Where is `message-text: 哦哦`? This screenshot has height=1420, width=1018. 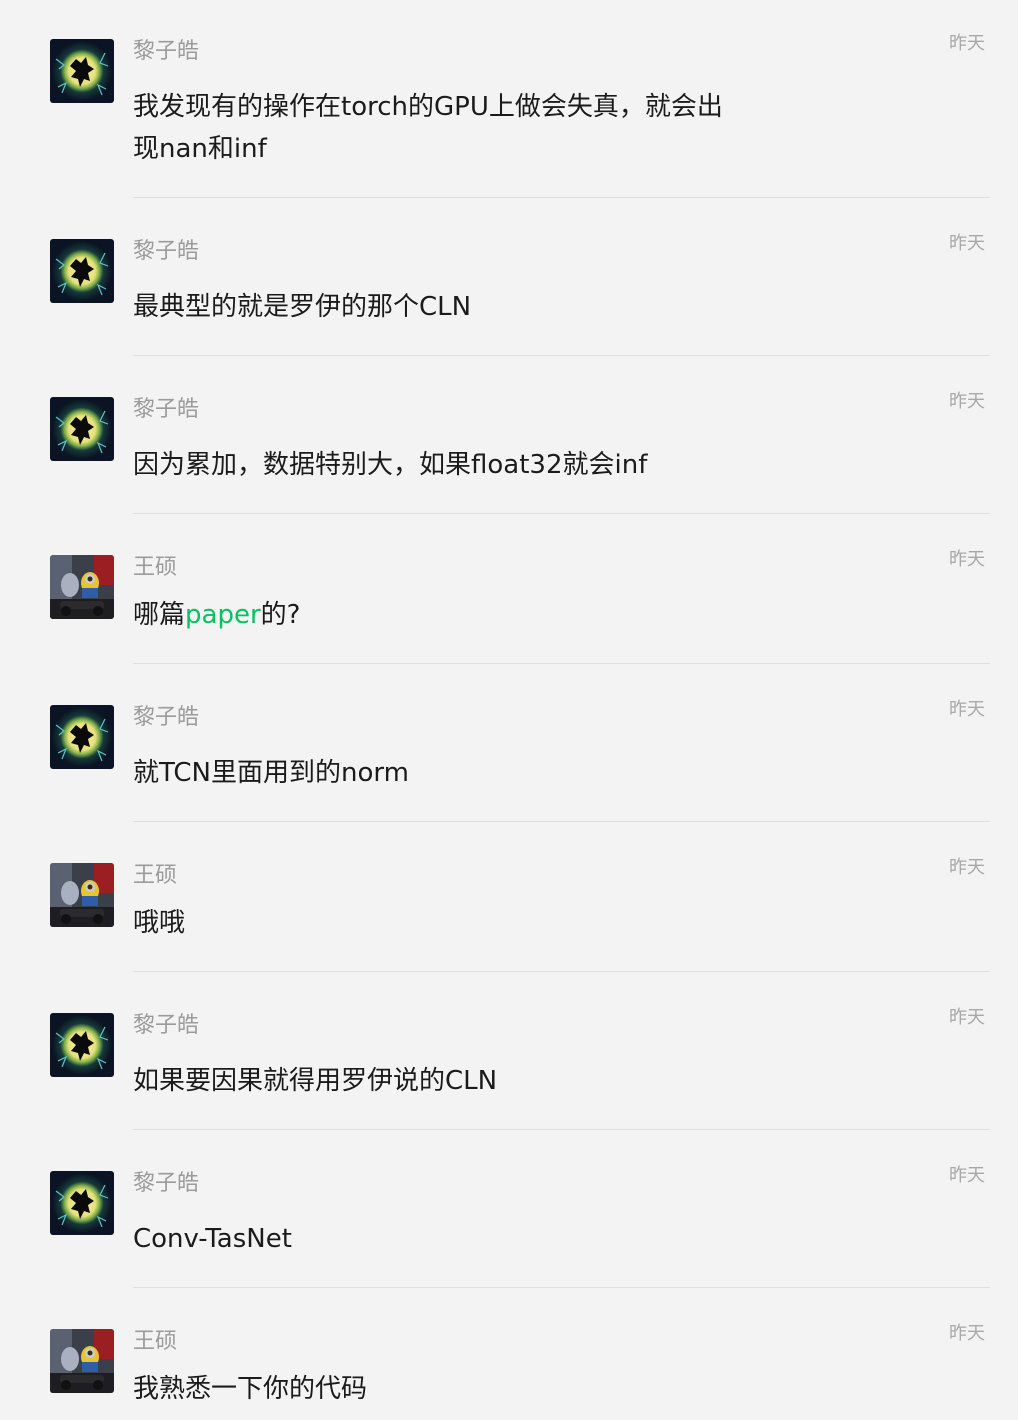 message-text: 哦哦 is located at coordinates (159, 923).